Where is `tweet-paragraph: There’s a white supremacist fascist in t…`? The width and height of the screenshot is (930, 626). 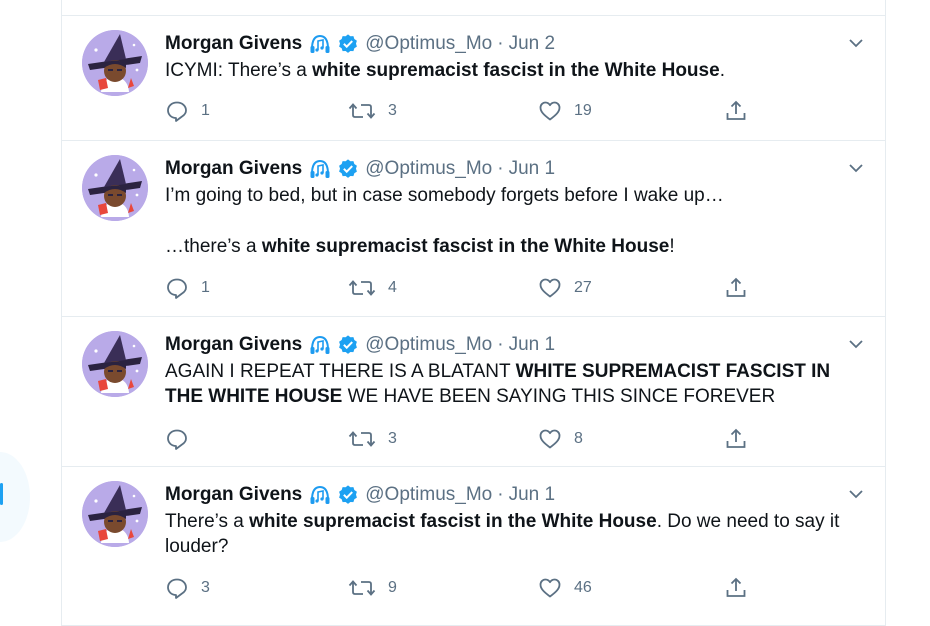 tweet-paragraph: There’s a white supremacist fascist in t… is located at coordinates (515, 534).